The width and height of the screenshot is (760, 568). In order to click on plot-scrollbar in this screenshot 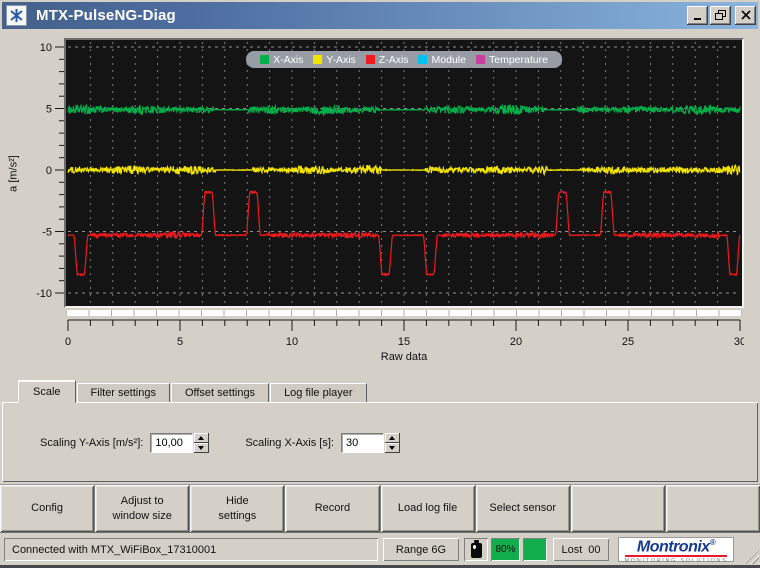, I will do `click(404, 313)`.